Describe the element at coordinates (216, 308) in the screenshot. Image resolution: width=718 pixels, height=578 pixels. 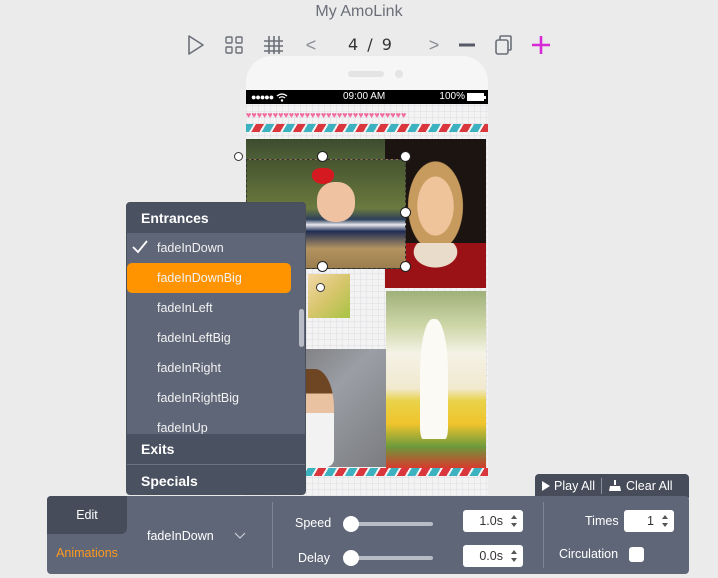
I see `menu-item-fadeinleft: fadeInLeft` at that location.